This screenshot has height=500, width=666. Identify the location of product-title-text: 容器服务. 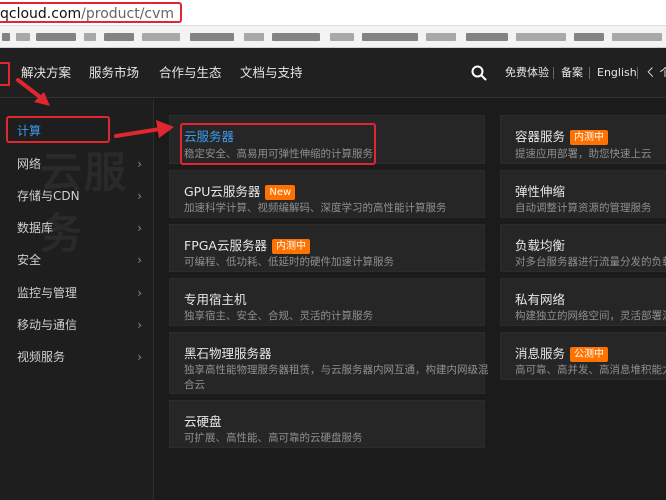
(540, 136).